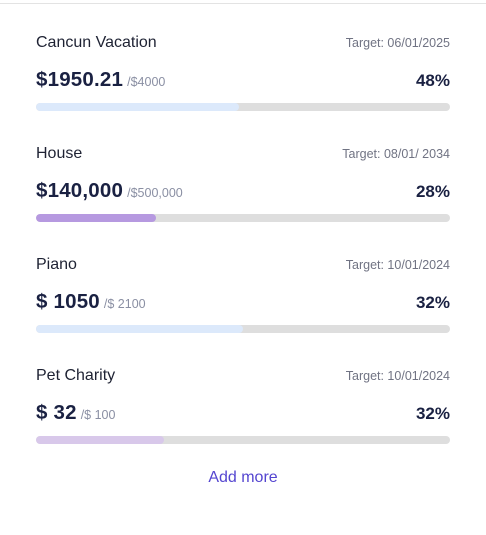 The height and width of the screenshot is (535, 486). I want to click on goal-name: Piano, so click(56, 264).